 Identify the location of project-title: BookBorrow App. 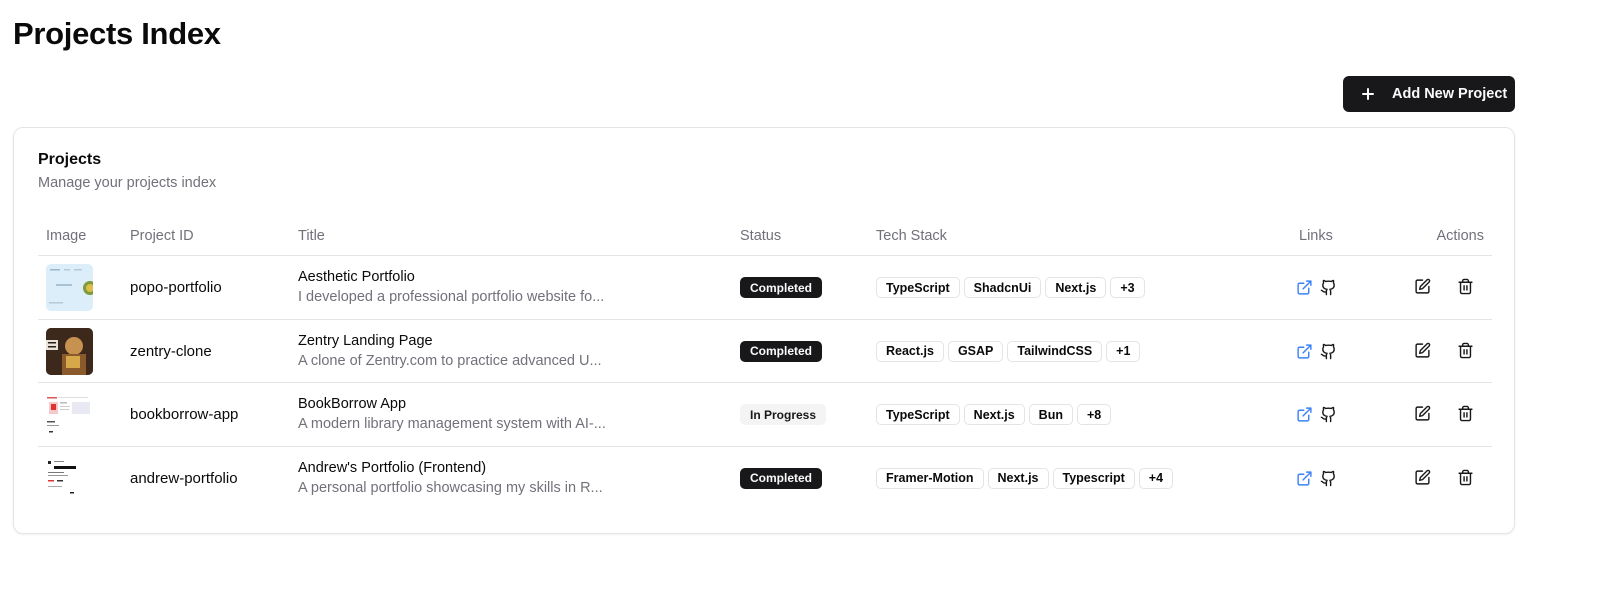
(352, 404).